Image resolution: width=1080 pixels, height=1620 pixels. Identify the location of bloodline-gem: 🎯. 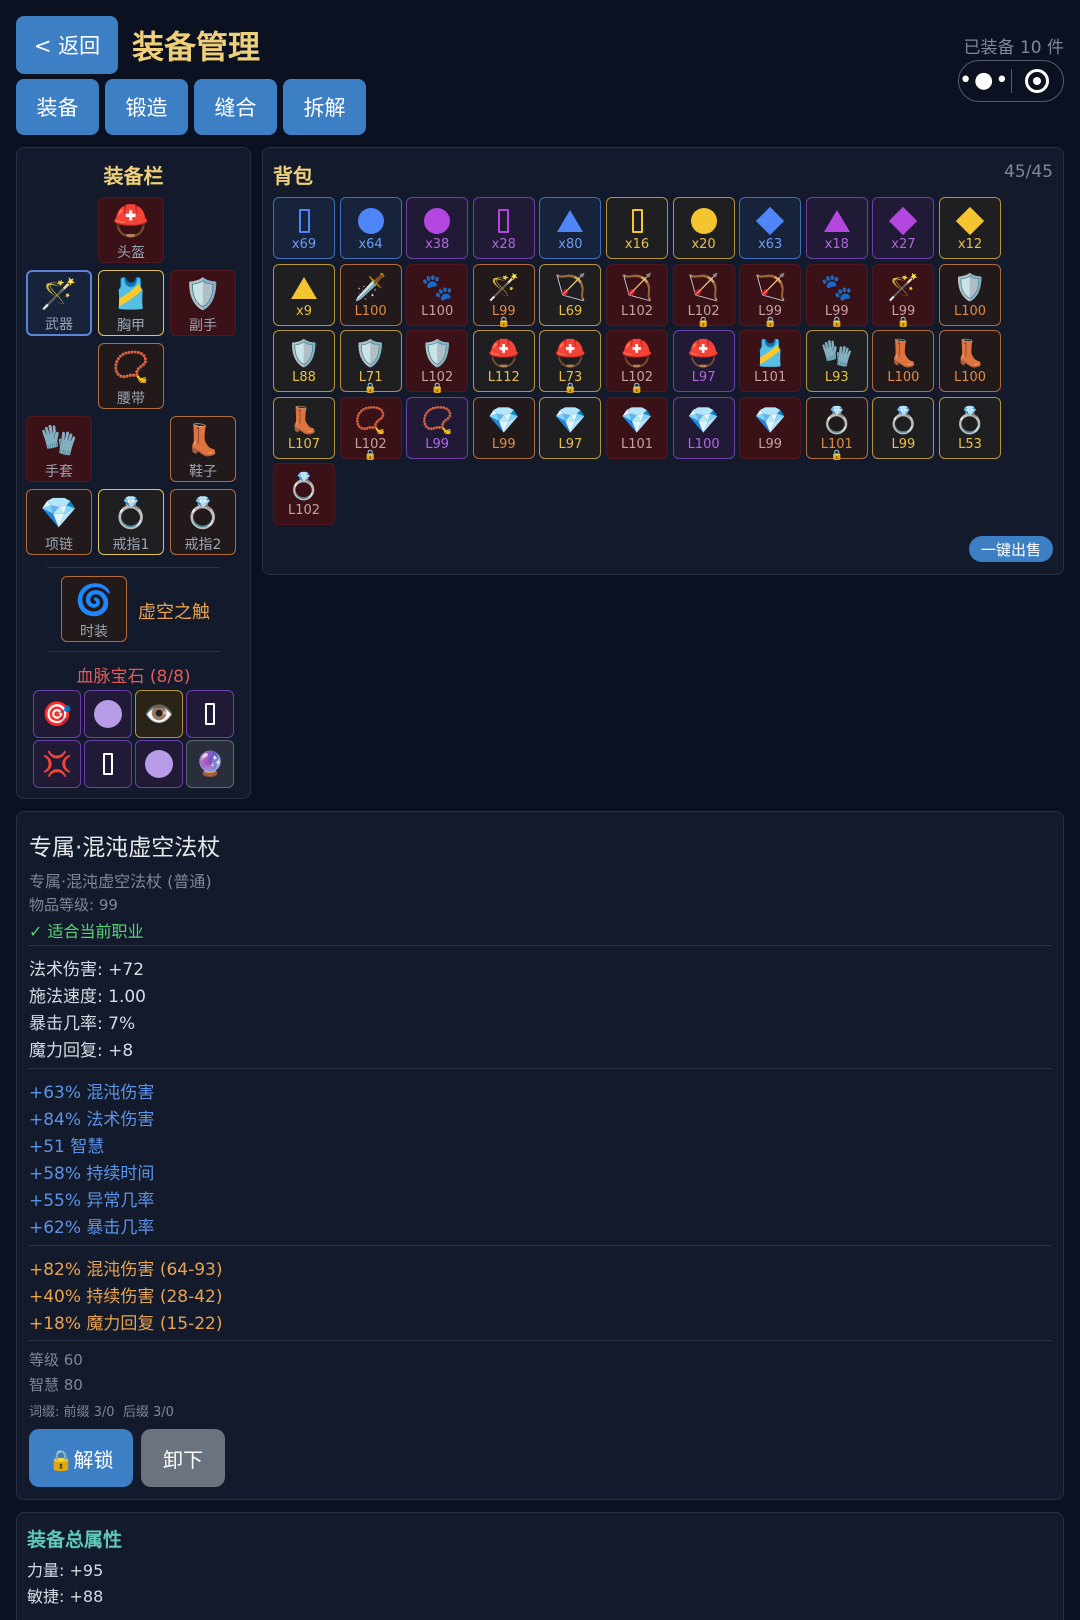
(57, 714).